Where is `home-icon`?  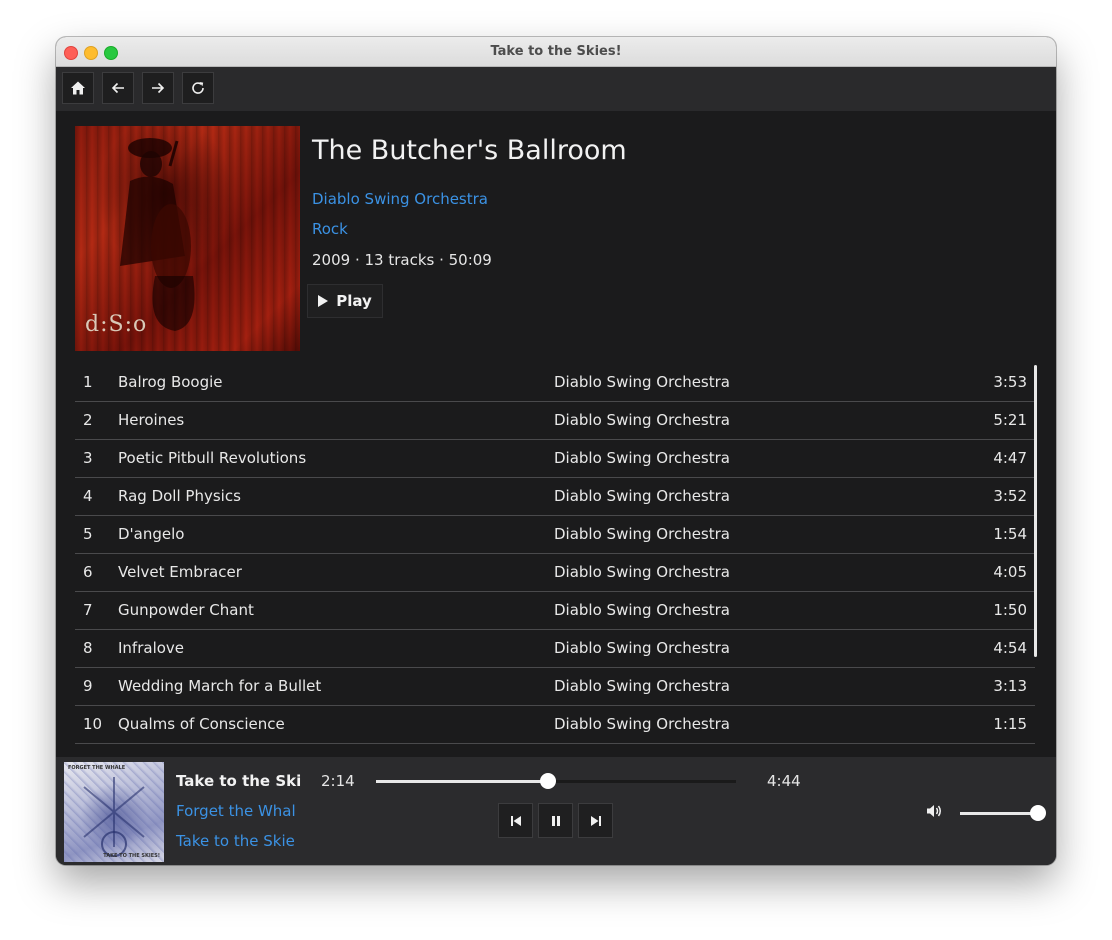 home-icon is located at coordinates (78, 88).